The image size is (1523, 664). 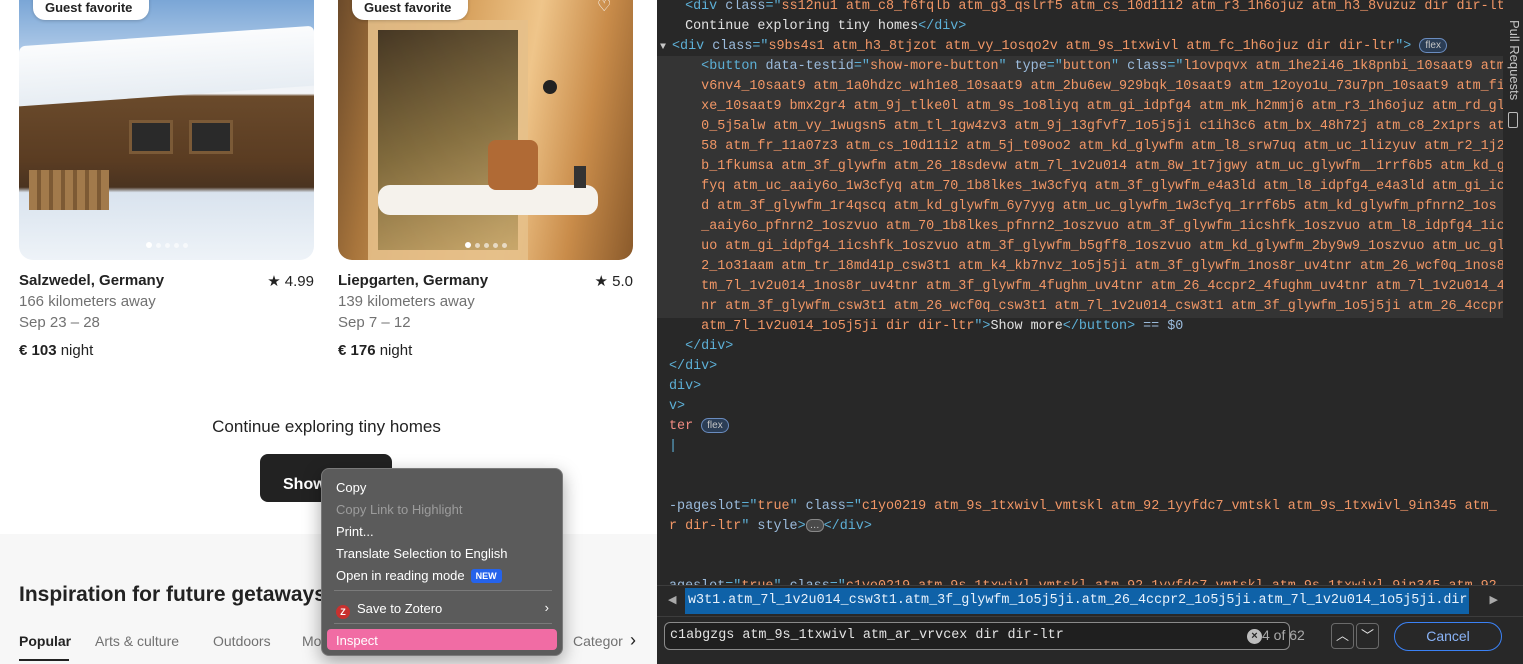 I want to click on submenu-arrow-icon: ›, so click(x=546, y=607).